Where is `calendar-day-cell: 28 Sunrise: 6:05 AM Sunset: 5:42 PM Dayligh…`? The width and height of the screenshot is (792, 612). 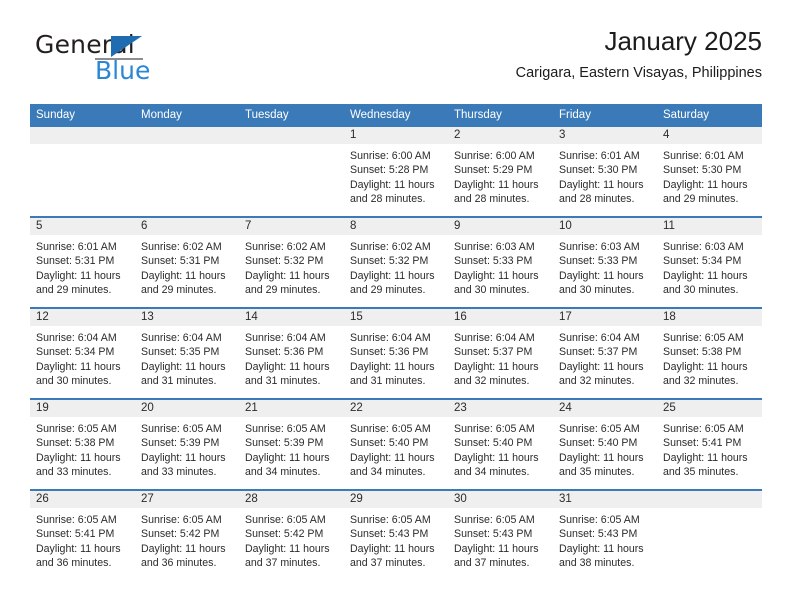
calendar-day-cell: 28 Sunrise: 6:05 AM Sunset: 5:42 PM Dayligh… is located at coordinates (291, 534).